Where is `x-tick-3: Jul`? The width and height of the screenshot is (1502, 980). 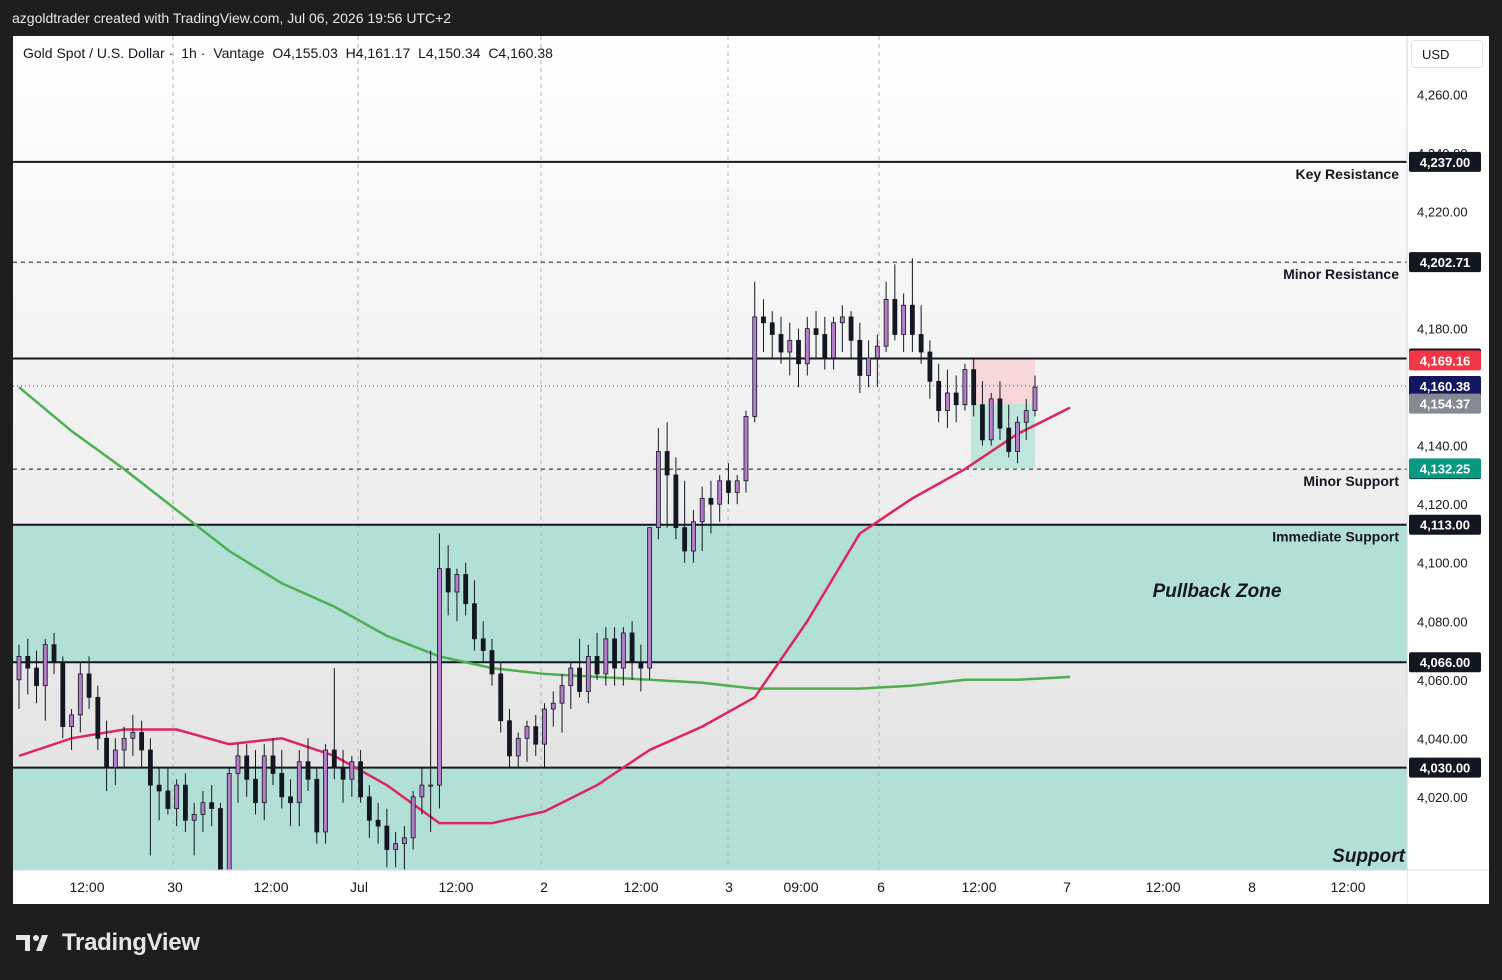
x-tick-3: Jul is located at coordinates (359, 887).